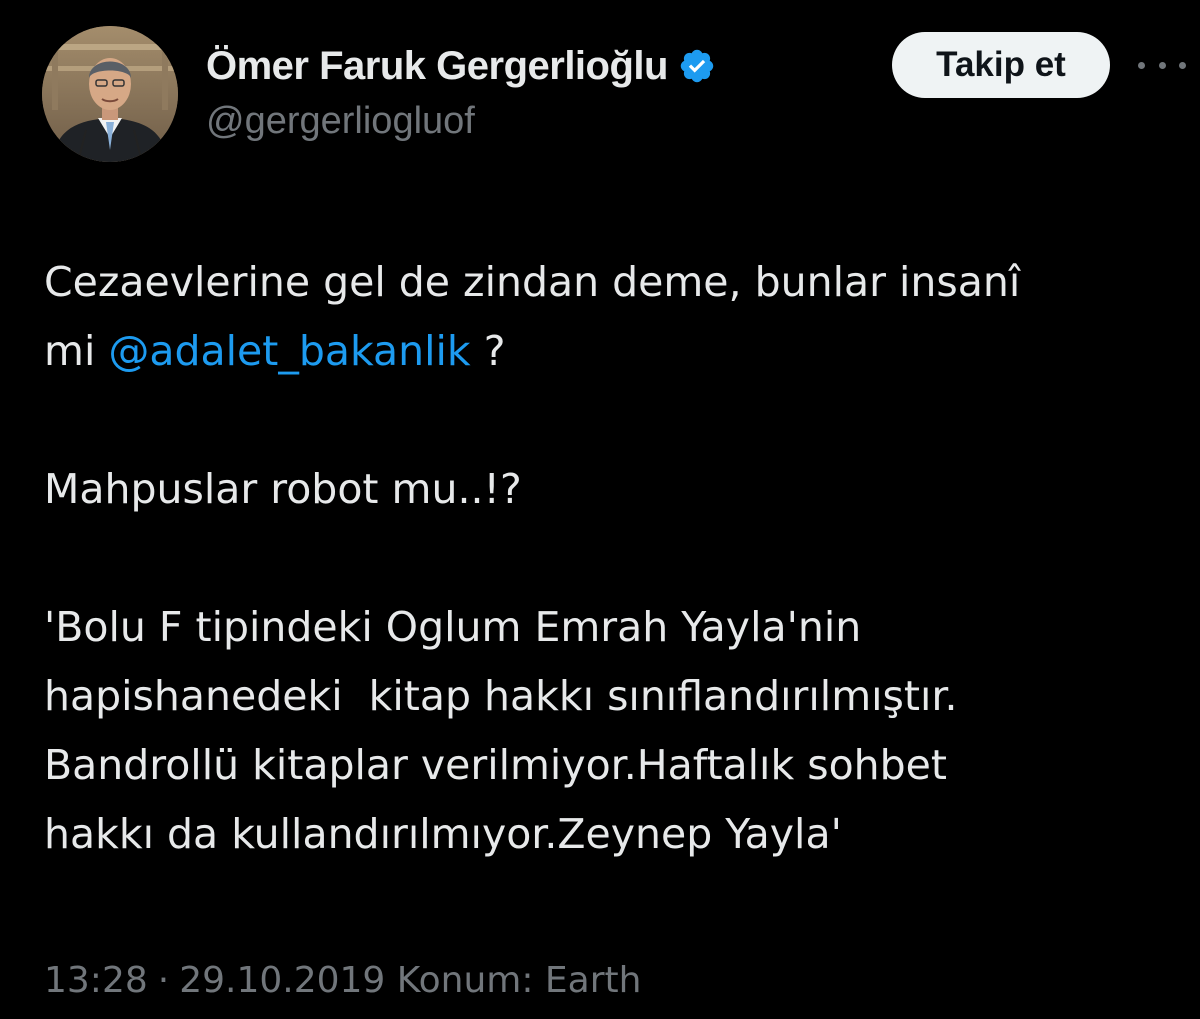  I want to click on tweet-location: Konum: Earth, so click(519, 980).